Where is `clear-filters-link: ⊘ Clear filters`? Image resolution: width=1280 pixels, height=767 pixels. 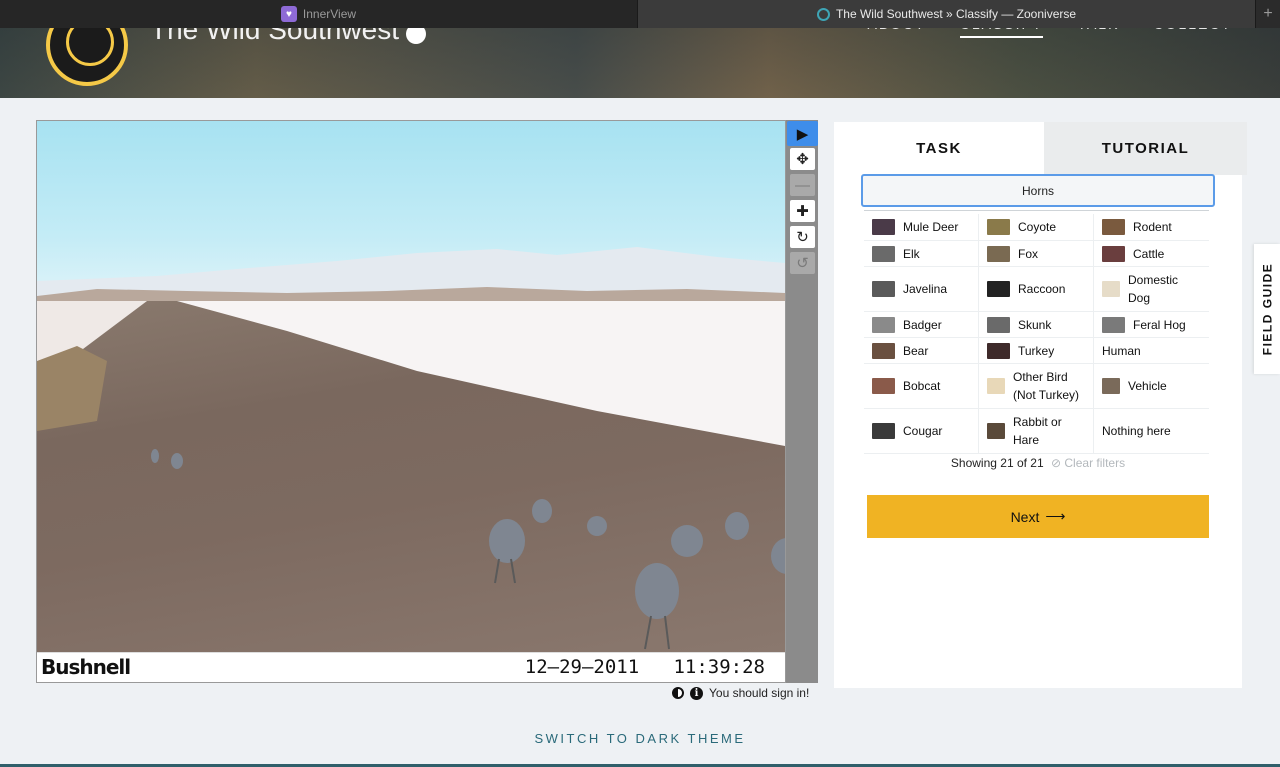 clear-filters-link: ⊘ Clear filters is located at coordinates (1088, 463).